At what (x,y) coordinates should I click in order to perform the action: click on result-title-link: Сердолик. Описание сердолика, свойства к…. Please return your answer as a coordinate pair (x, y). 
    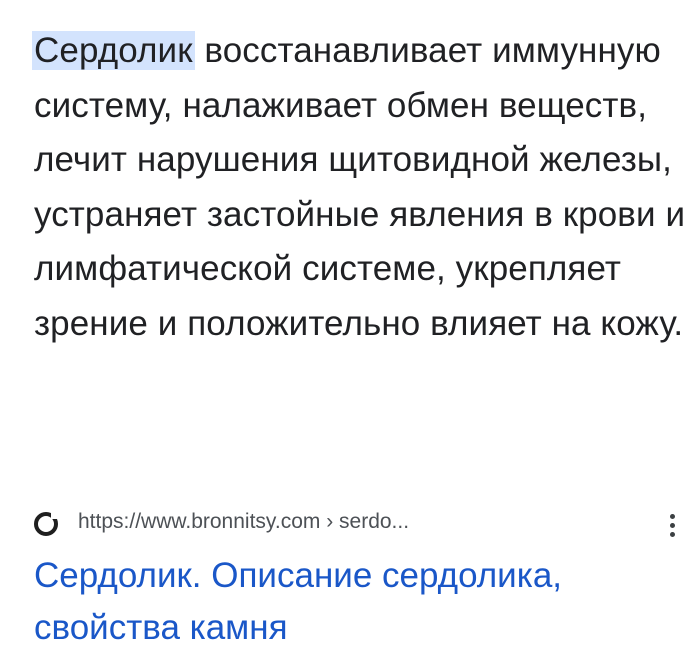
    Looking at the image, I should click on (364, 602).